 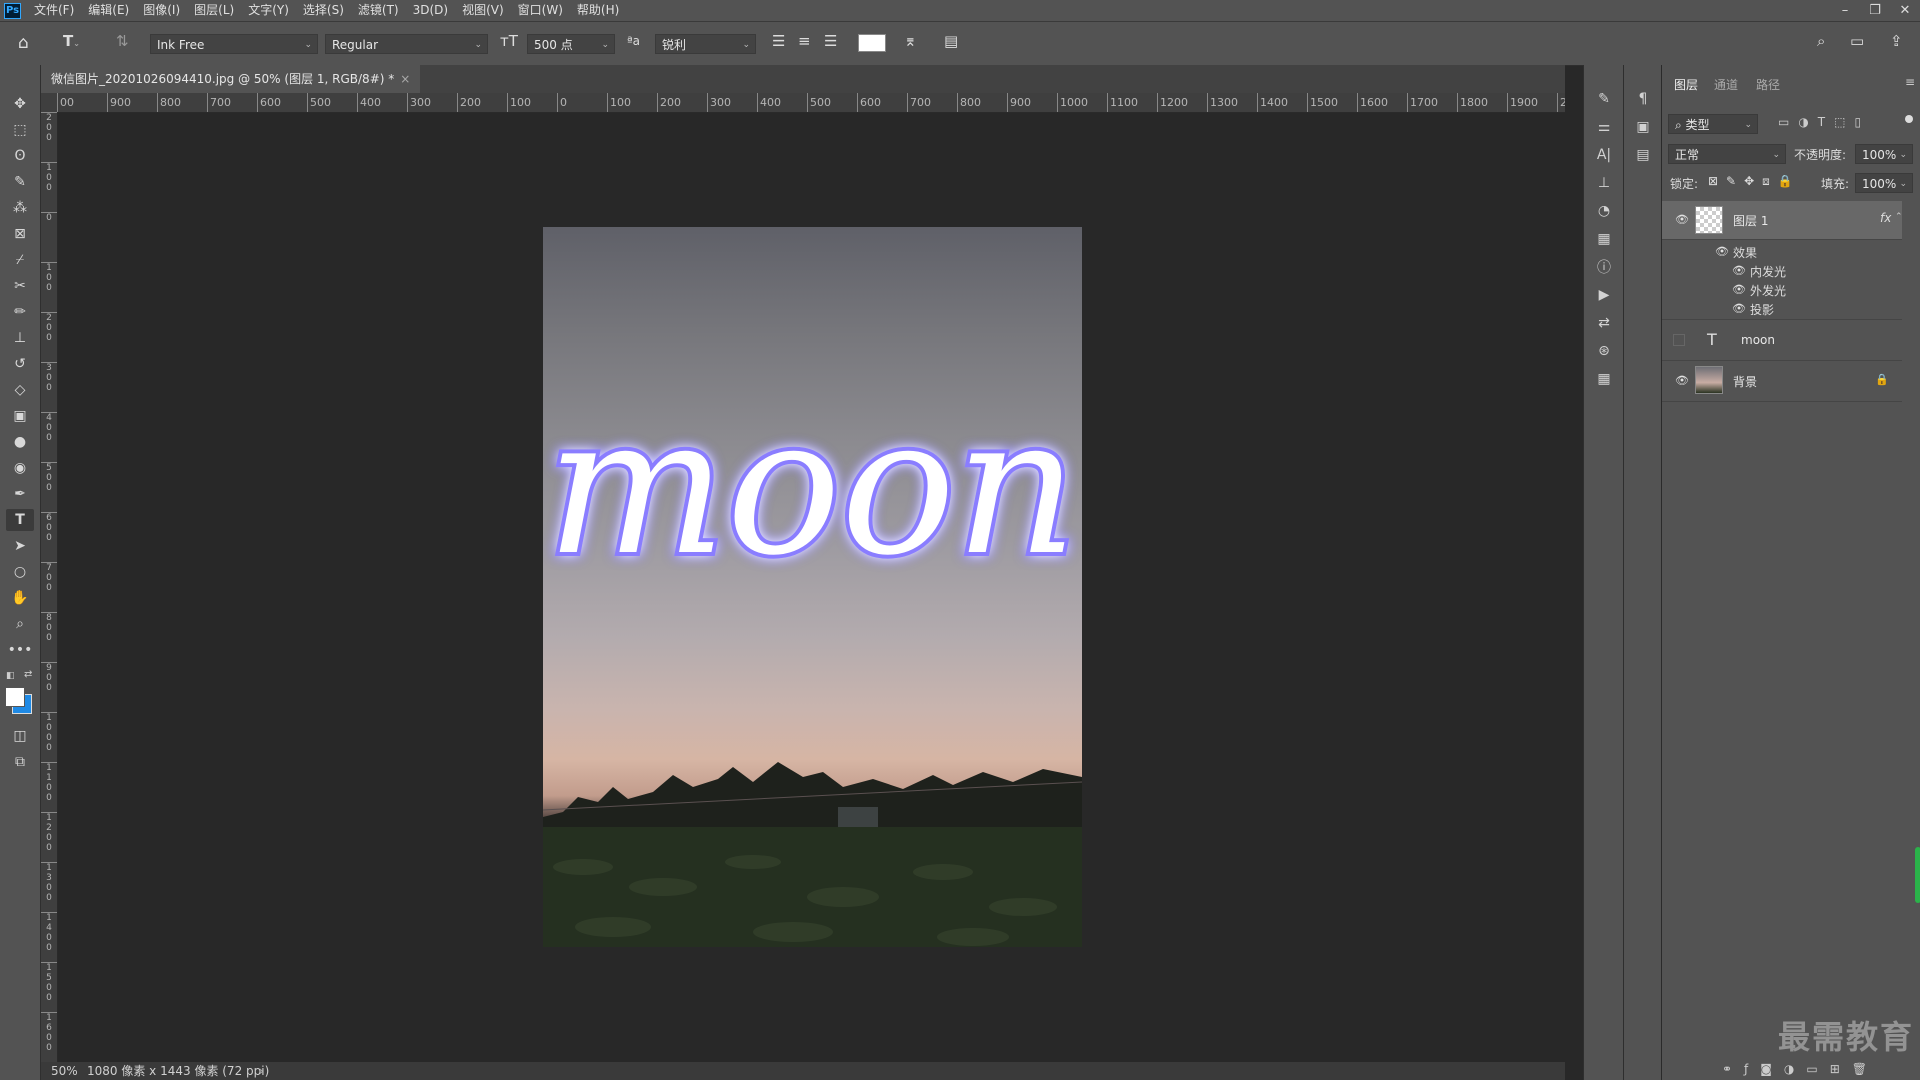 I want to click on menu-type: 文字(Y), so click(x=268, y=10).